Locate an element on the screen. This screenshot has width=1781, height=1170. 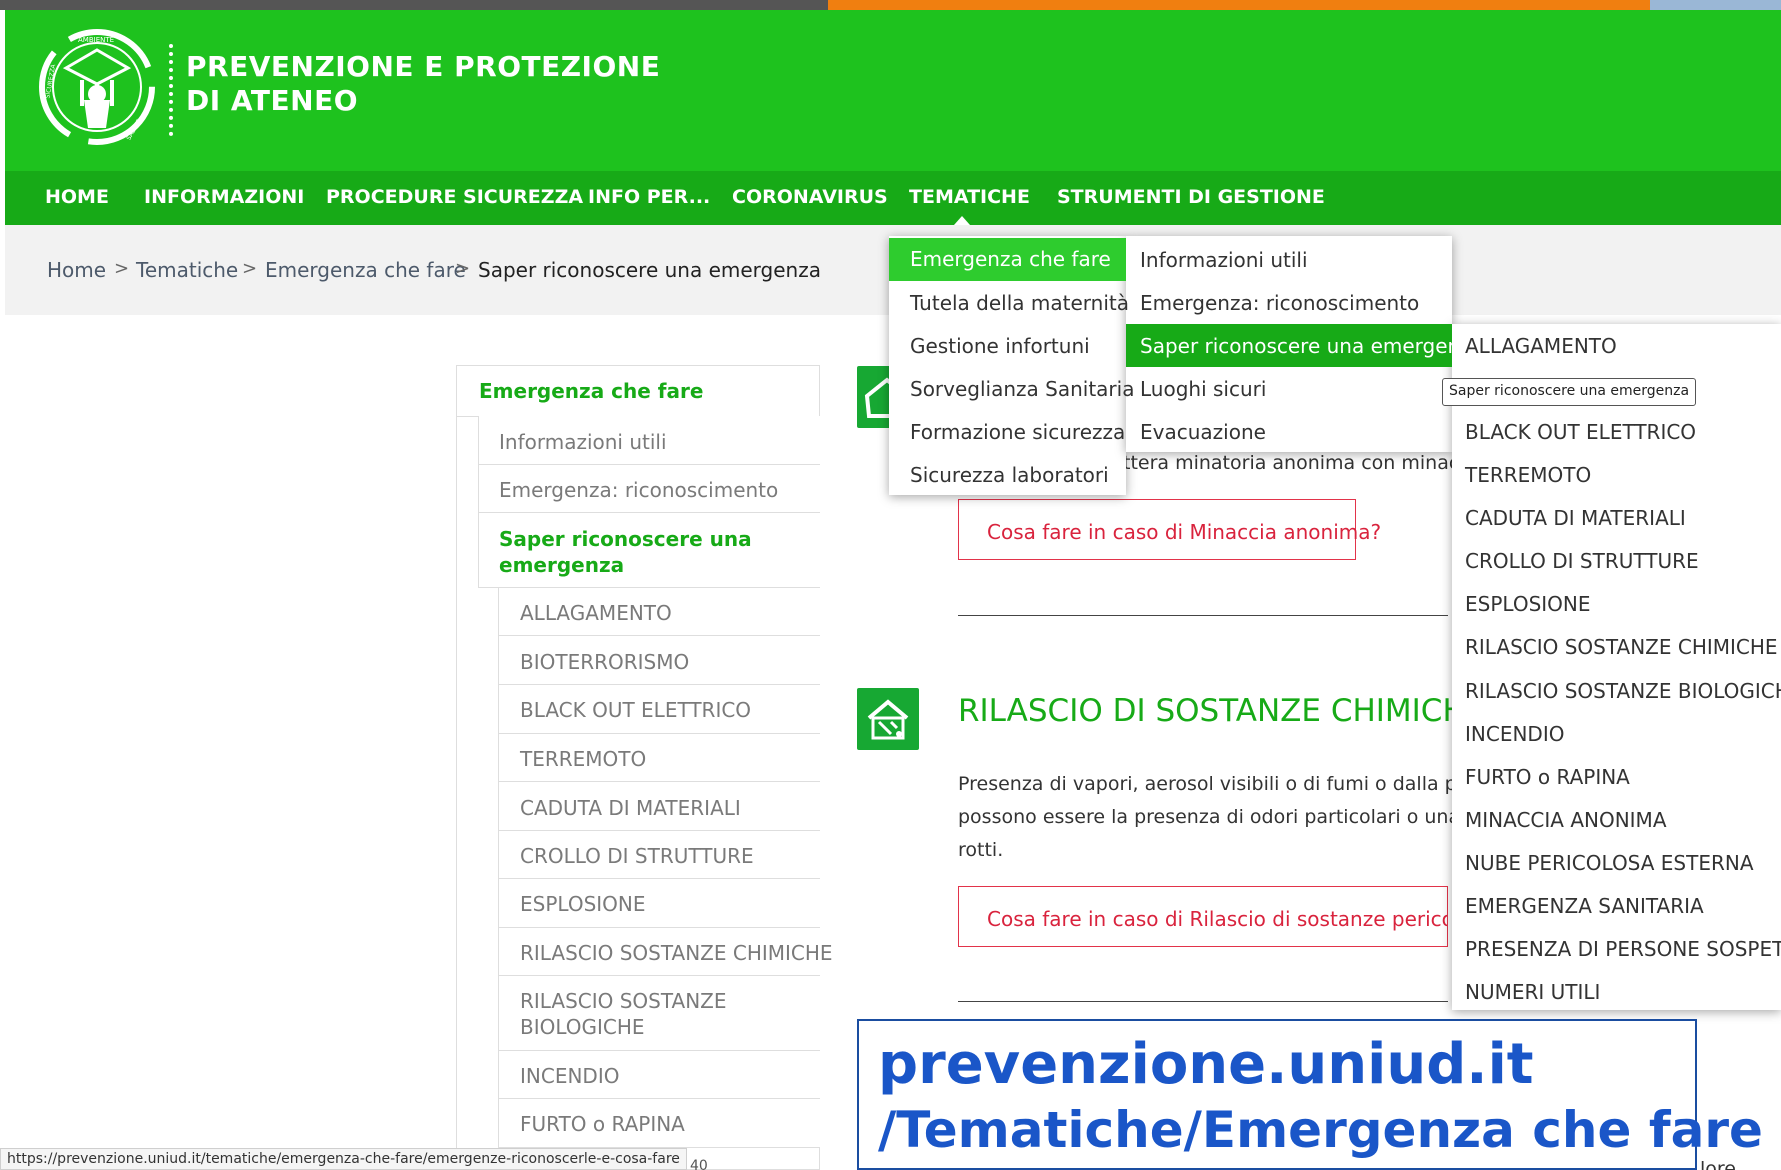
nav-procedure-sicurezza: PROCEDURE SICUREZZA is located at coordinates (454, 197).